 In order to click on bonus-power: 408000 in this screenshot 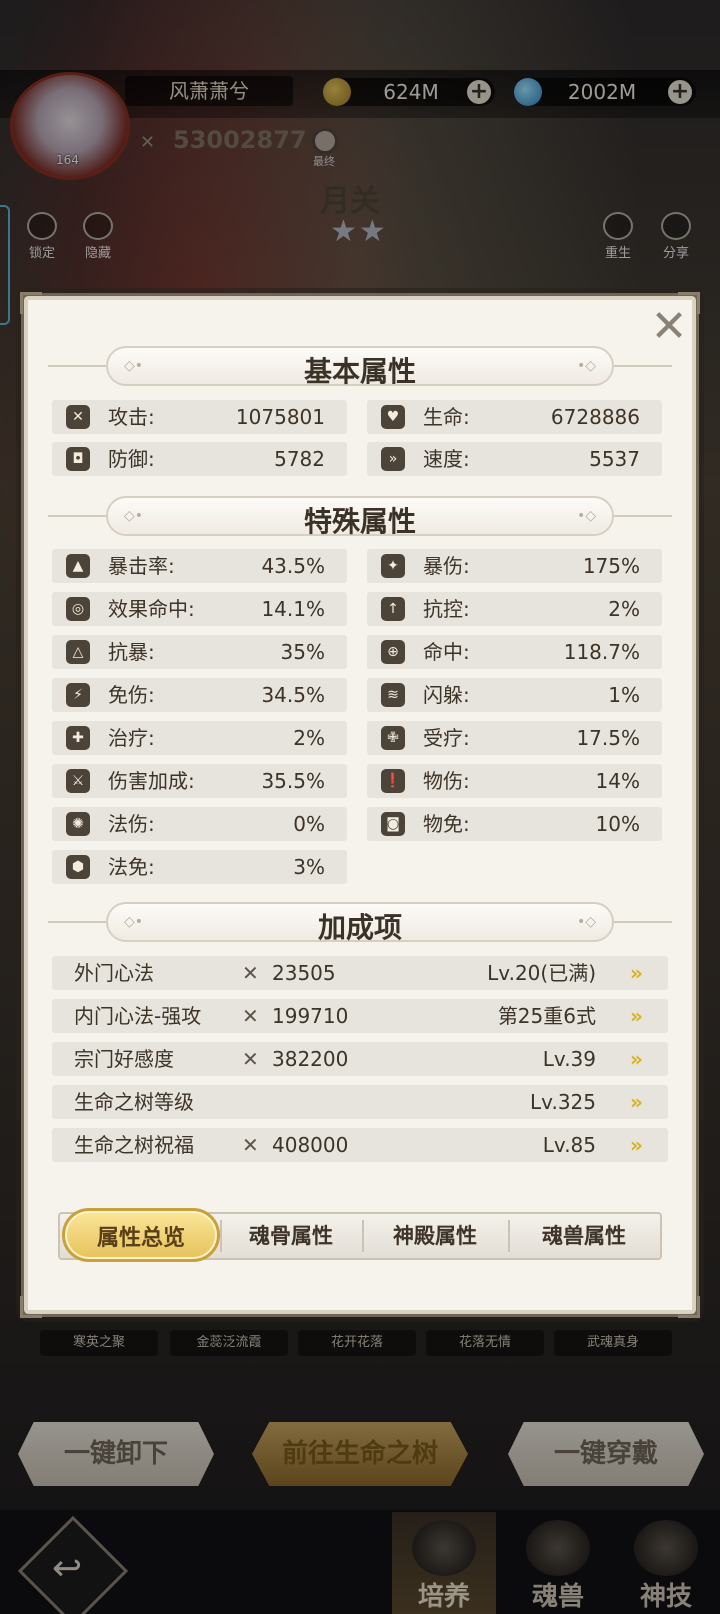, I will do `click(310, 1145)`.